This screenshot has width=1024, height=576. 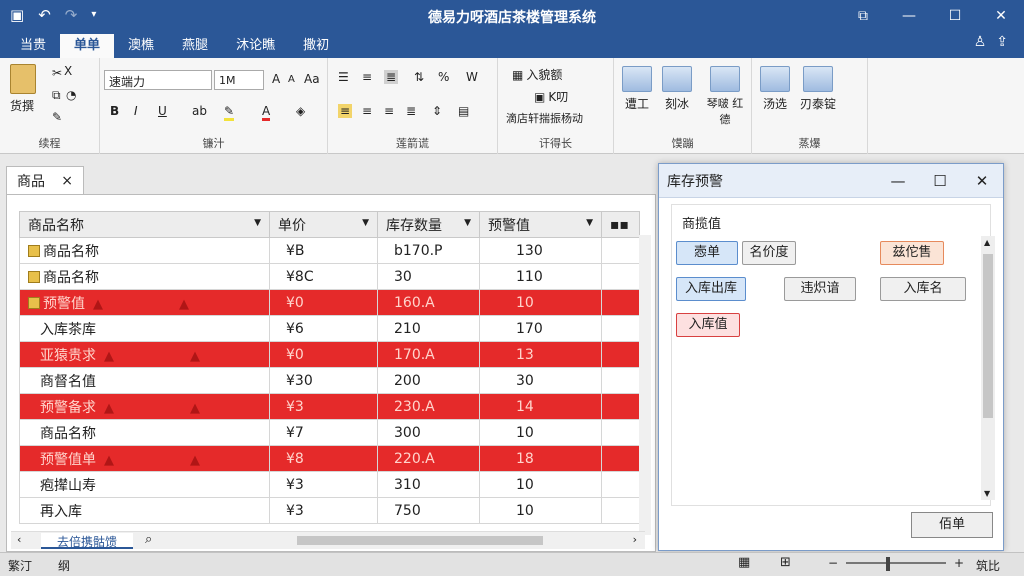 What do you see at coordinates (428, 250) in the screenshot?
I see `cell-stock: b170.P` at bounding box center [428, 250].